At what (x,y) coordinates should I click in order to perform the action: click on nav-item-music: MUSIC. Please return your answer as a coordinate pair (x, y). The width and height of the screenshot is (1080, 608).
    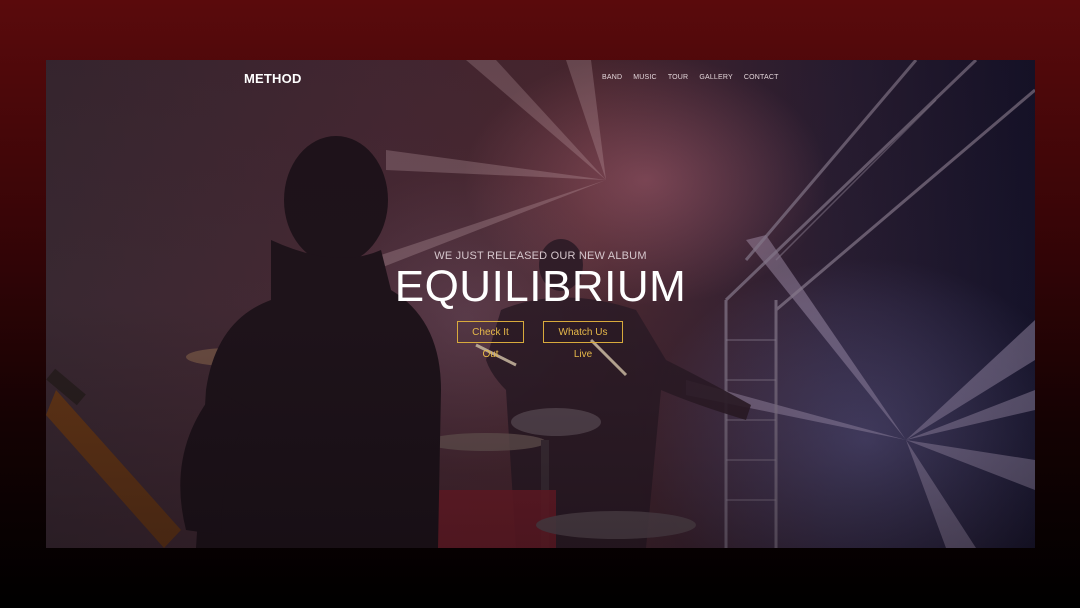
    Looking at the image, I should click on (645, 77).